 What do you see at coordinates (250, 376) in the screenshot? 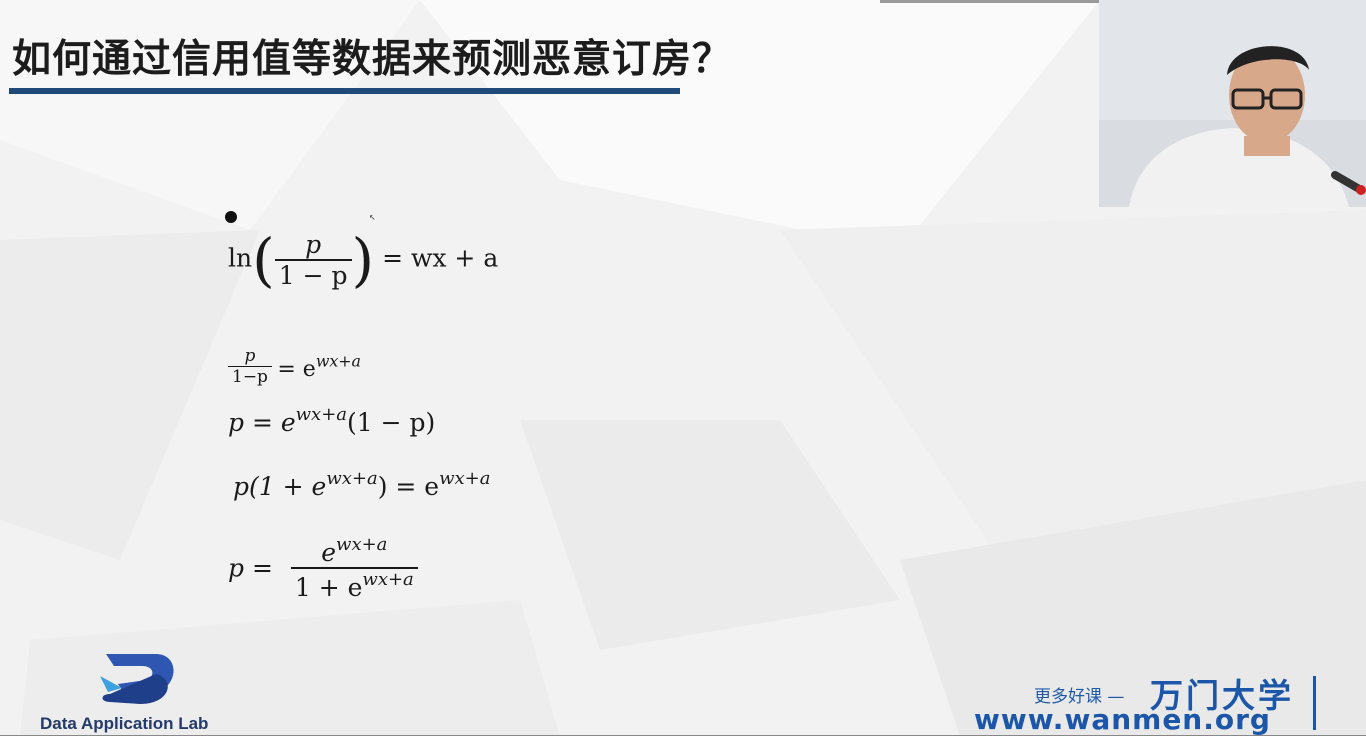
I see `fraction-denominator: 1−p` at bounding box center [250, 376].